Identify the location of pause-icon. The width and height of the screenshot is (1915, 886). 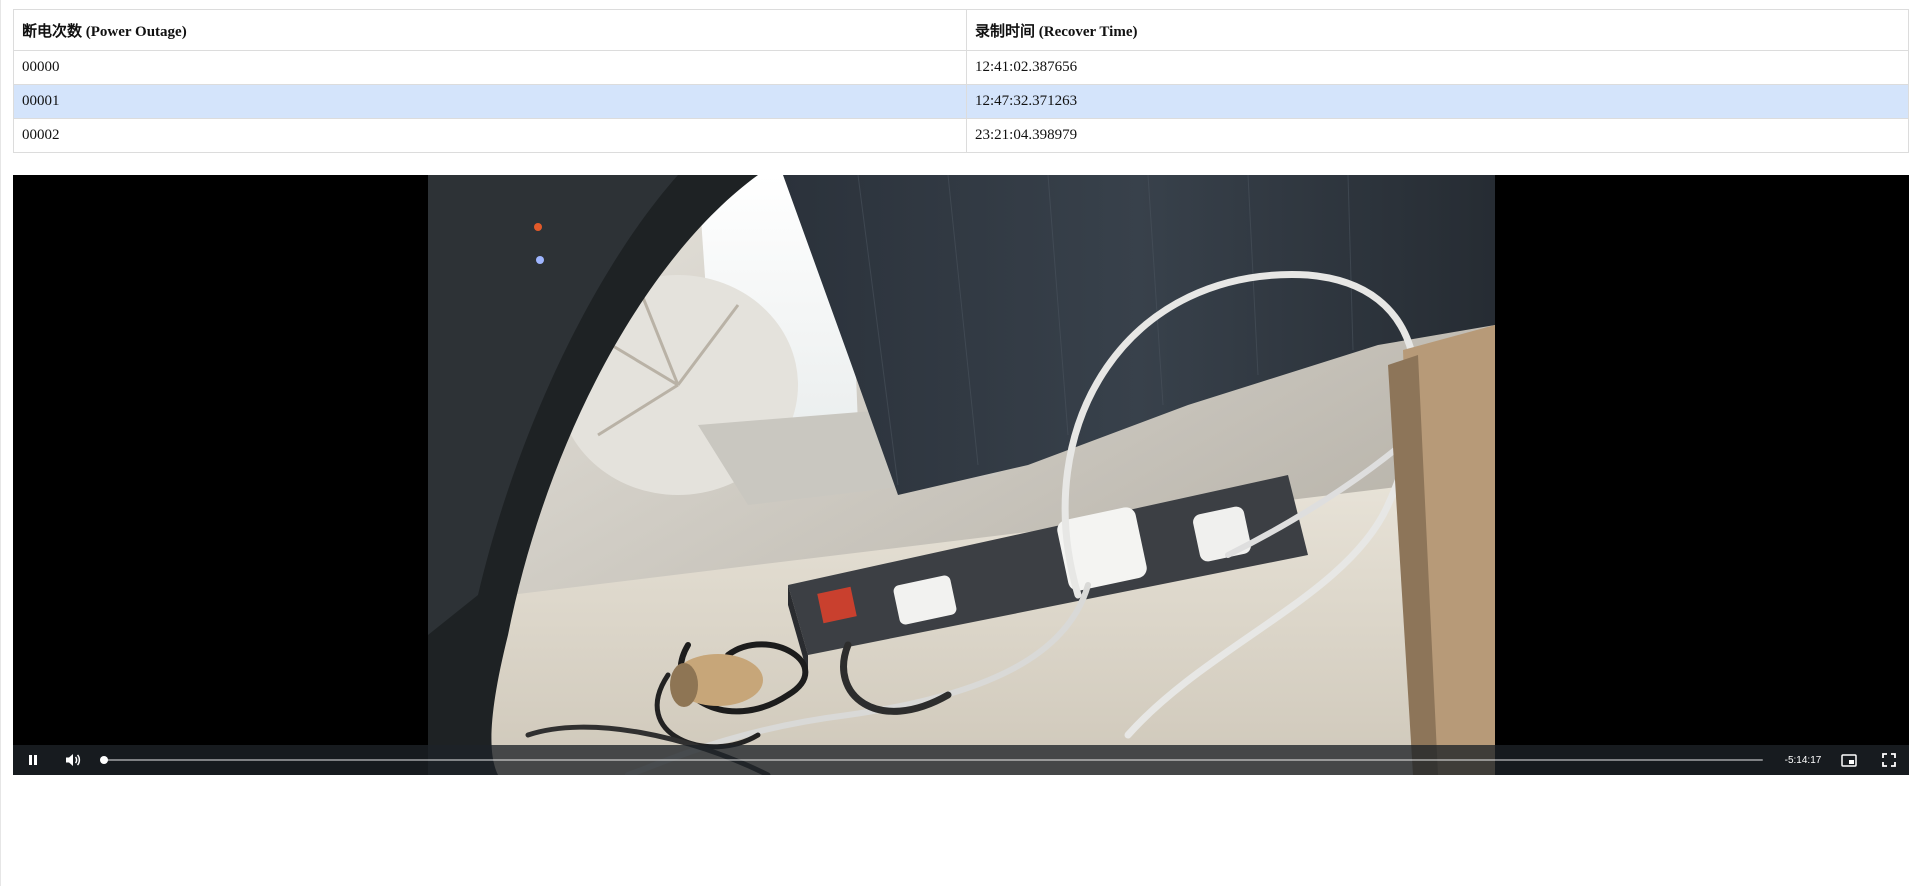
(33, 760).